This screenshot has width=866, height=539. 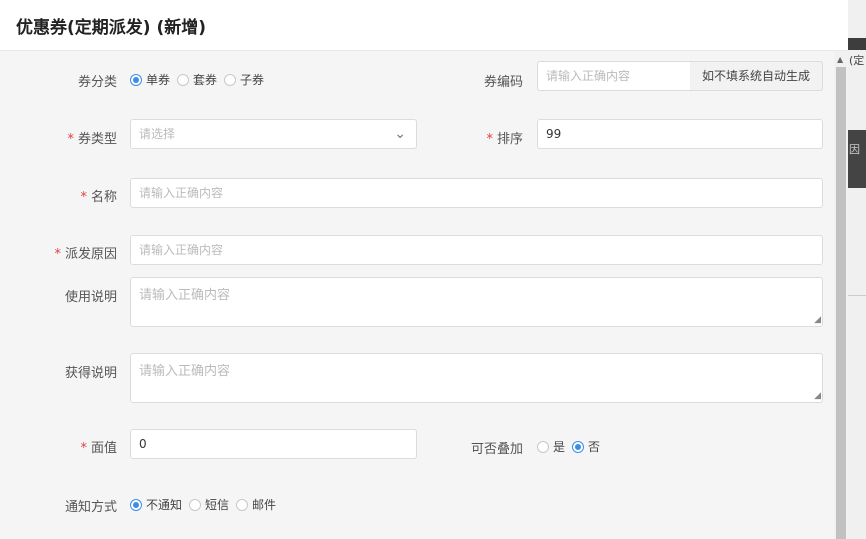 I want to click on name-label: * 名称, so click(x=98, y=197).